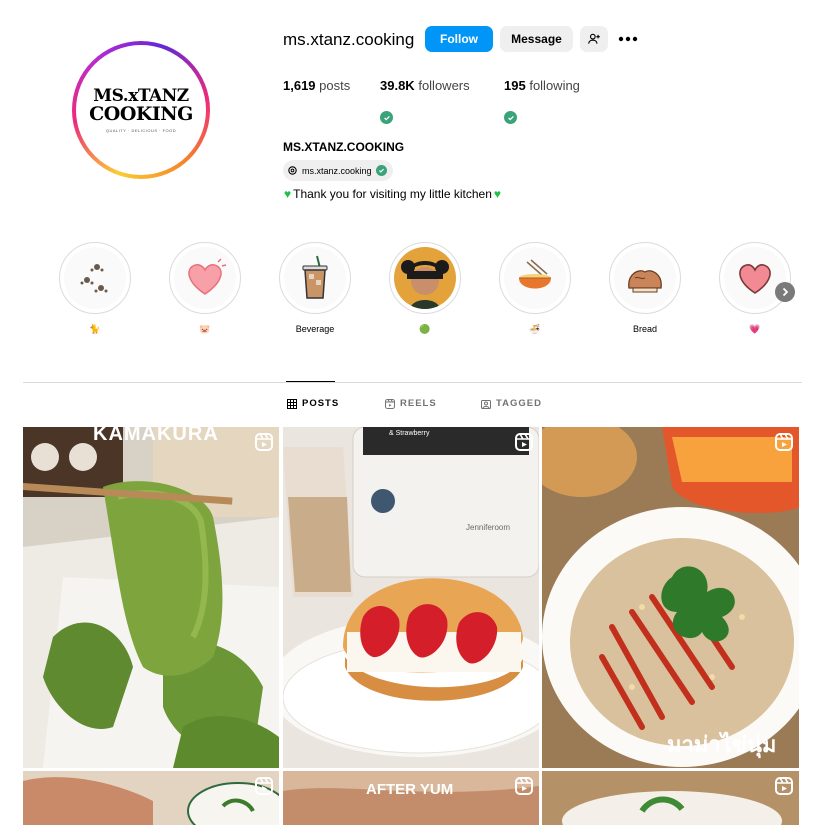 Image resolution: width=820 pixels, height=825 pixels. What do you see at coordinates (310, 381) in the screenshot?
I see `active-tab-indicator` at bounding box center [310, 381].